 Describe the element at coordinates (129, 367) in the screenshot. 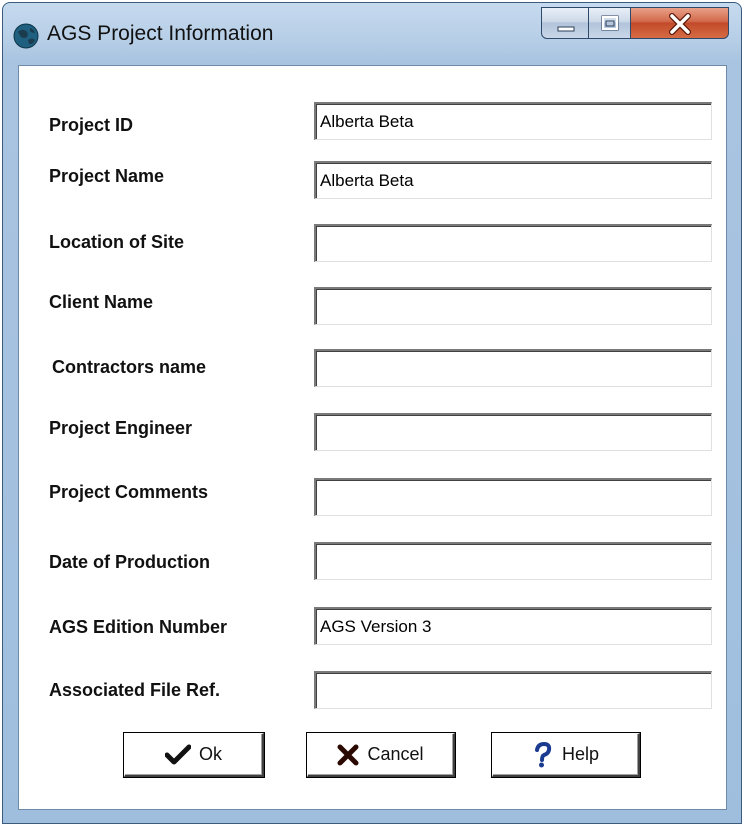

I see `contractors-name-label: Contractors name` at that location.